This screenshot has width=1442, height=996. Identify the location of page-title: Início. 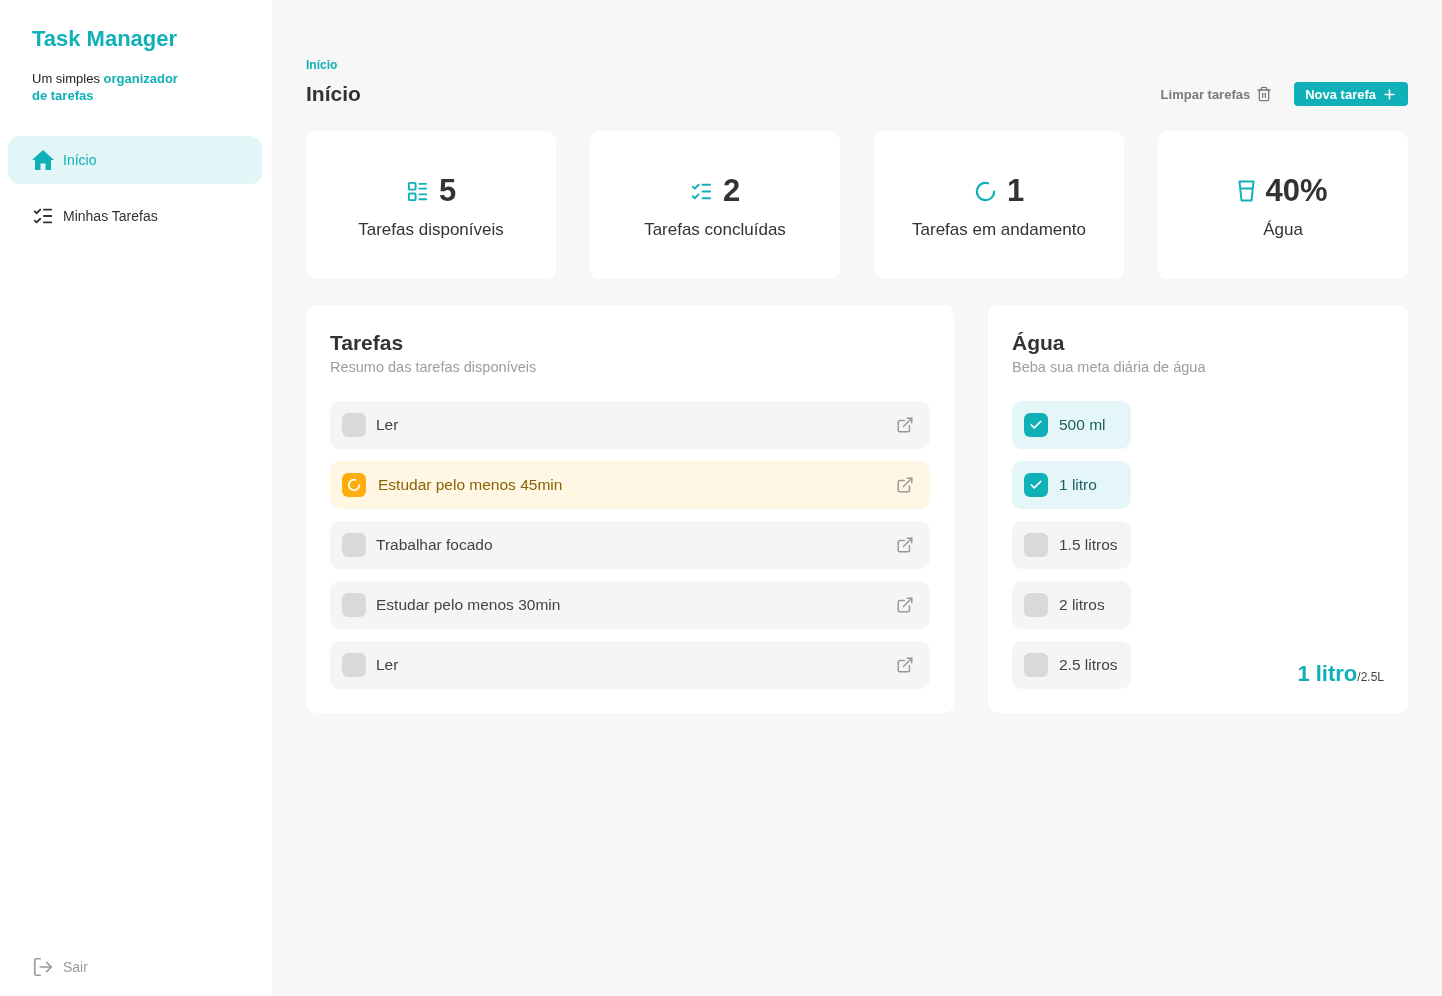
(333, 94).